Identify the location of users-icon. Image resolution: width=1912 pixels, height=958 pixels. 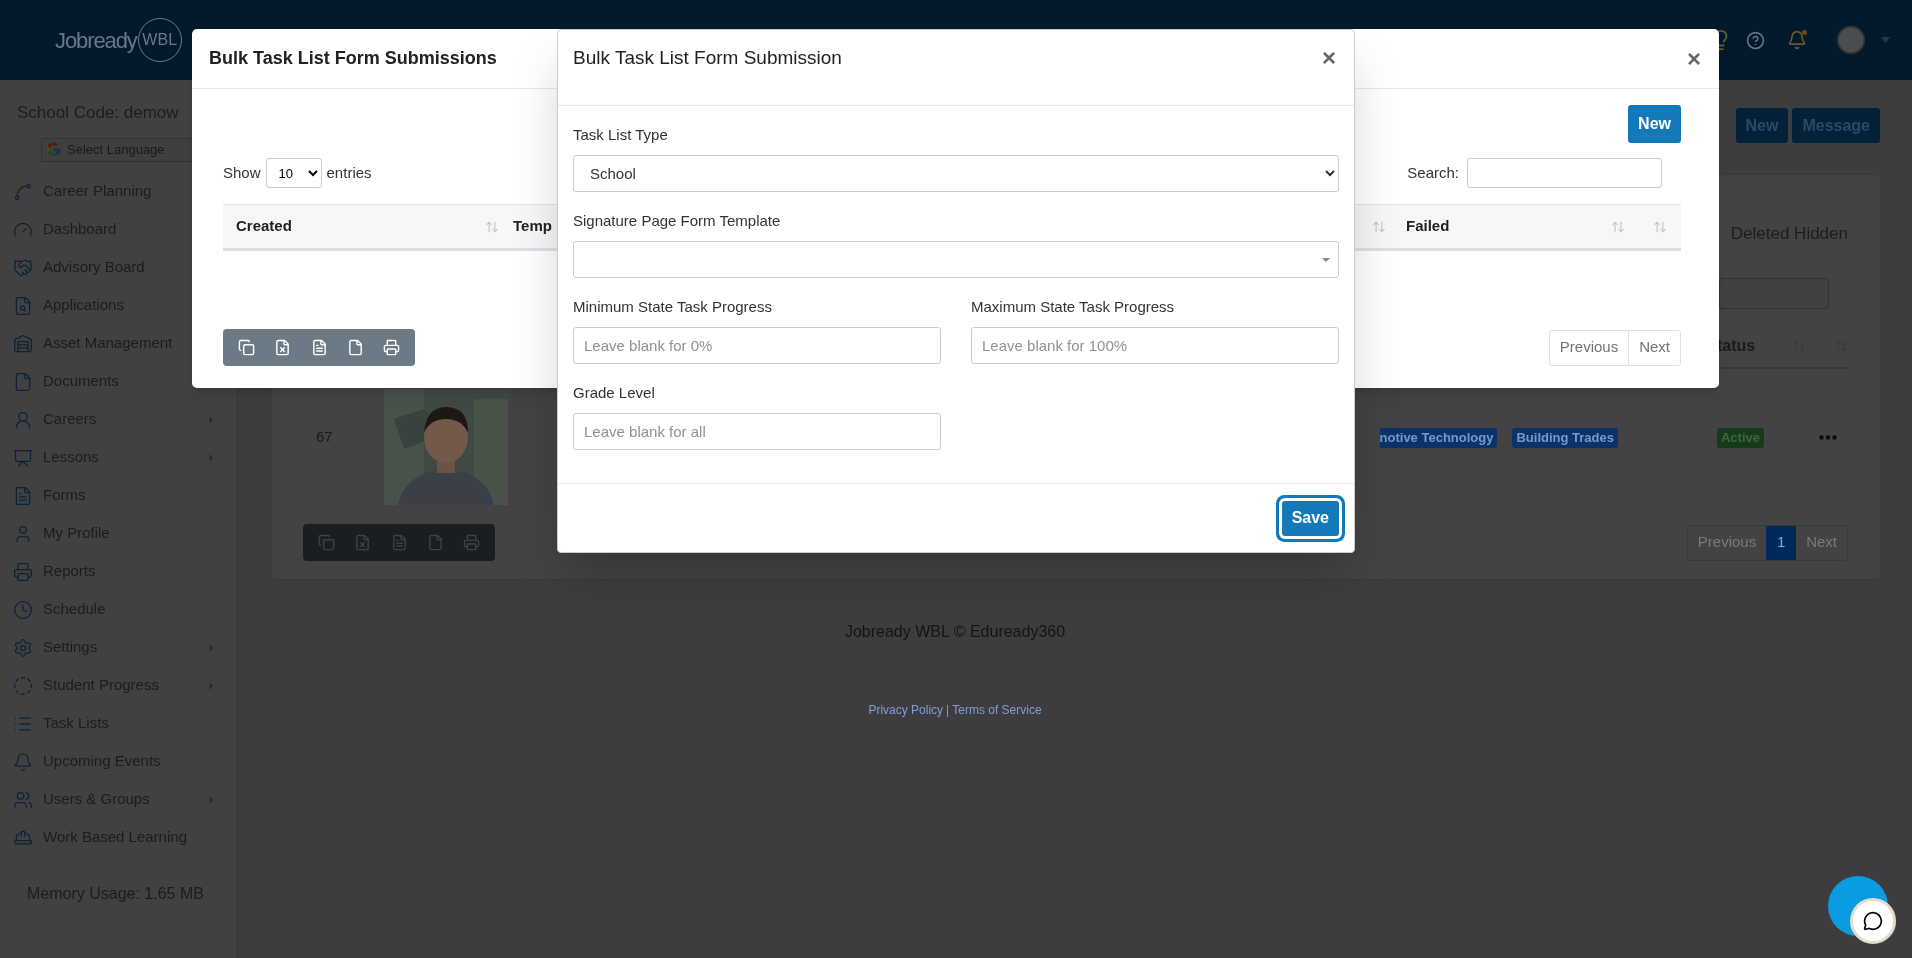
(23, 799).